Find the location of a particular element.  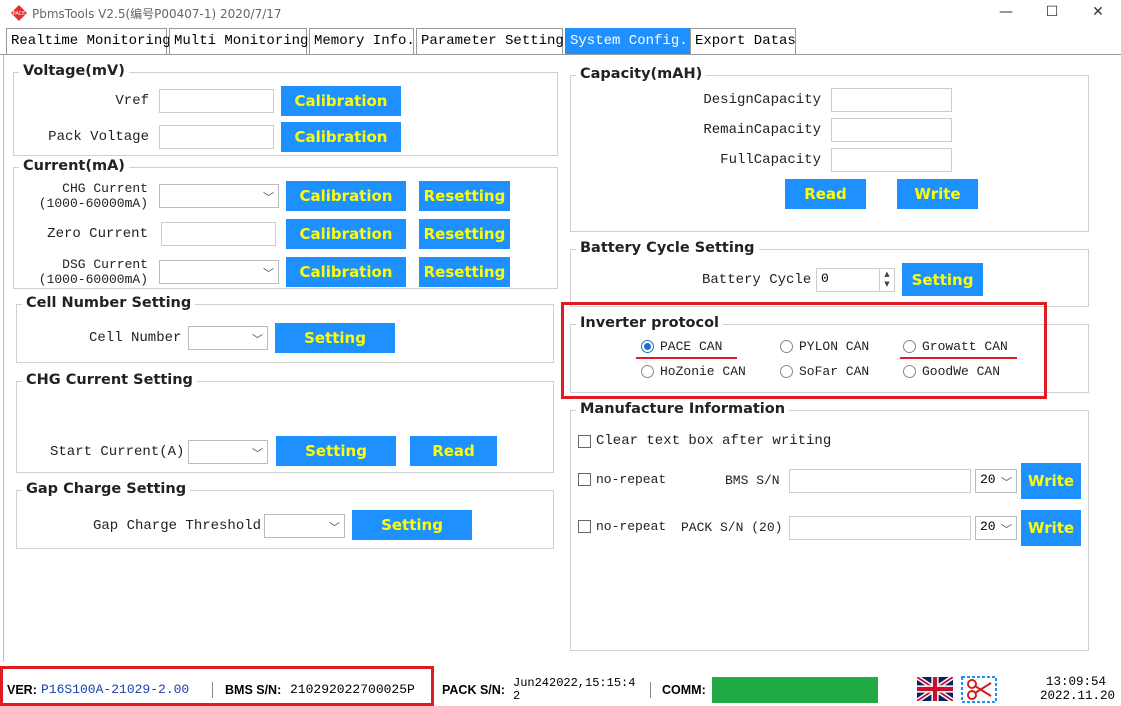

gap-charge-setting-button: Setting is located at coordinates (412, 525).